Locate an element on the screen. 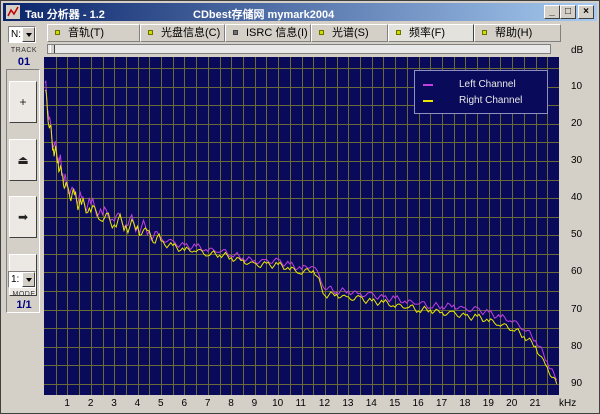 The image size is (600, 414). x-tick-label: 12 is located at coordinates (324, 403).